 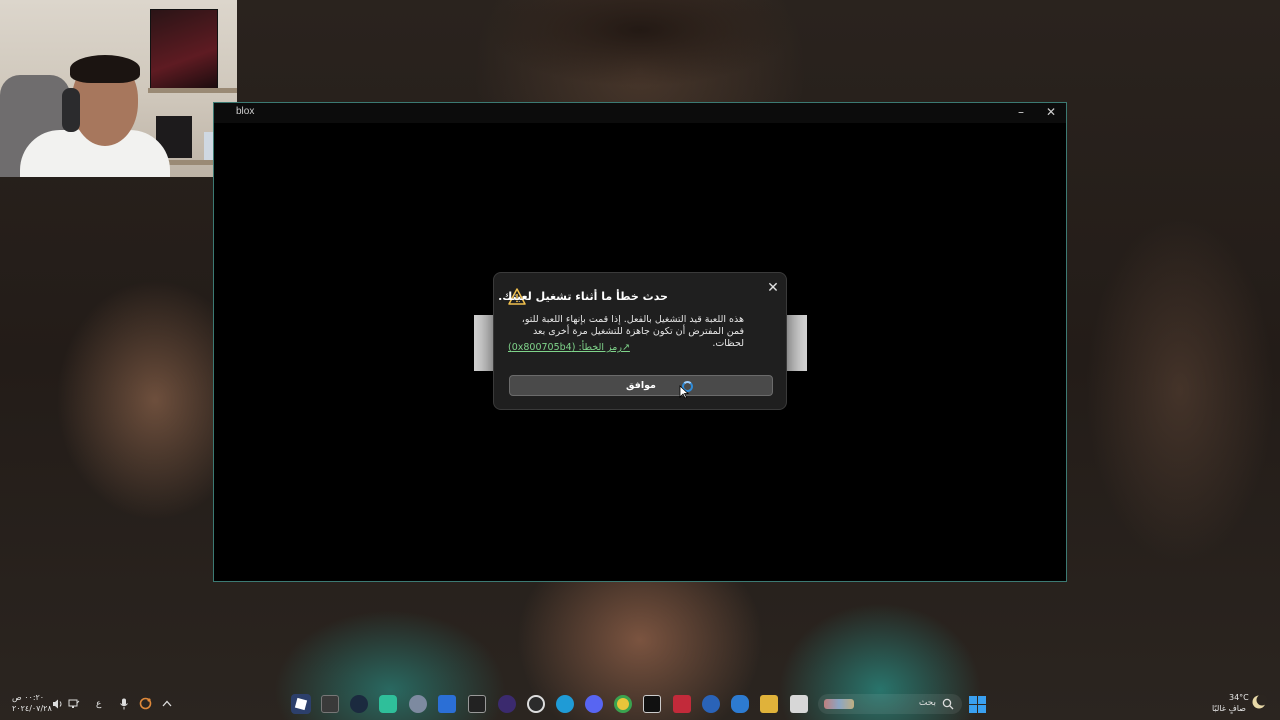 What do you see at coordinates (359, 704) in the screenshot?
I see `steam-icon` at bounding box center [359, 704].